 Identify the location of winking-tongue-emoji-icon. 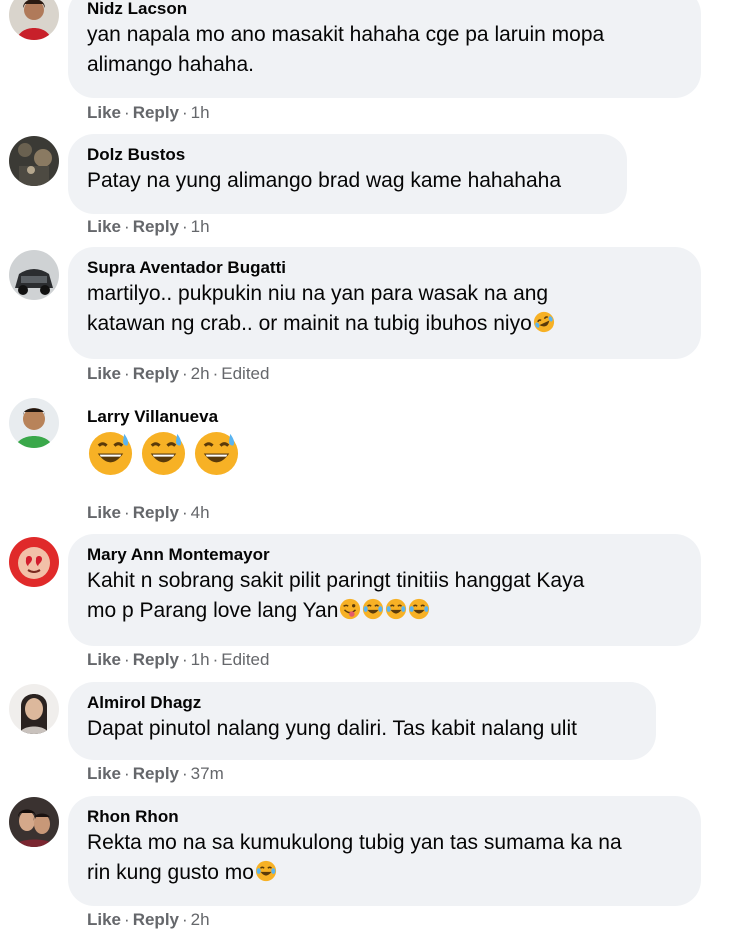
(350, 609).